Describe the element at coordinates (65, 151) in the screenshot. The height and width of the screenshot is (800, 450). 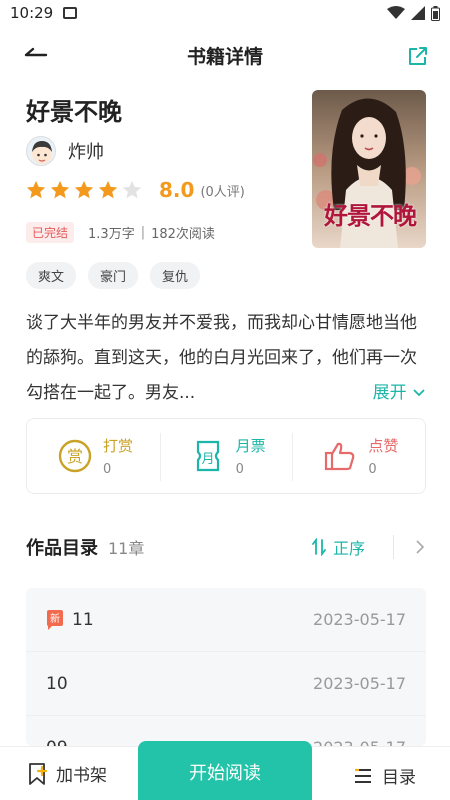
I see `author-row: 炸帅` at that location.